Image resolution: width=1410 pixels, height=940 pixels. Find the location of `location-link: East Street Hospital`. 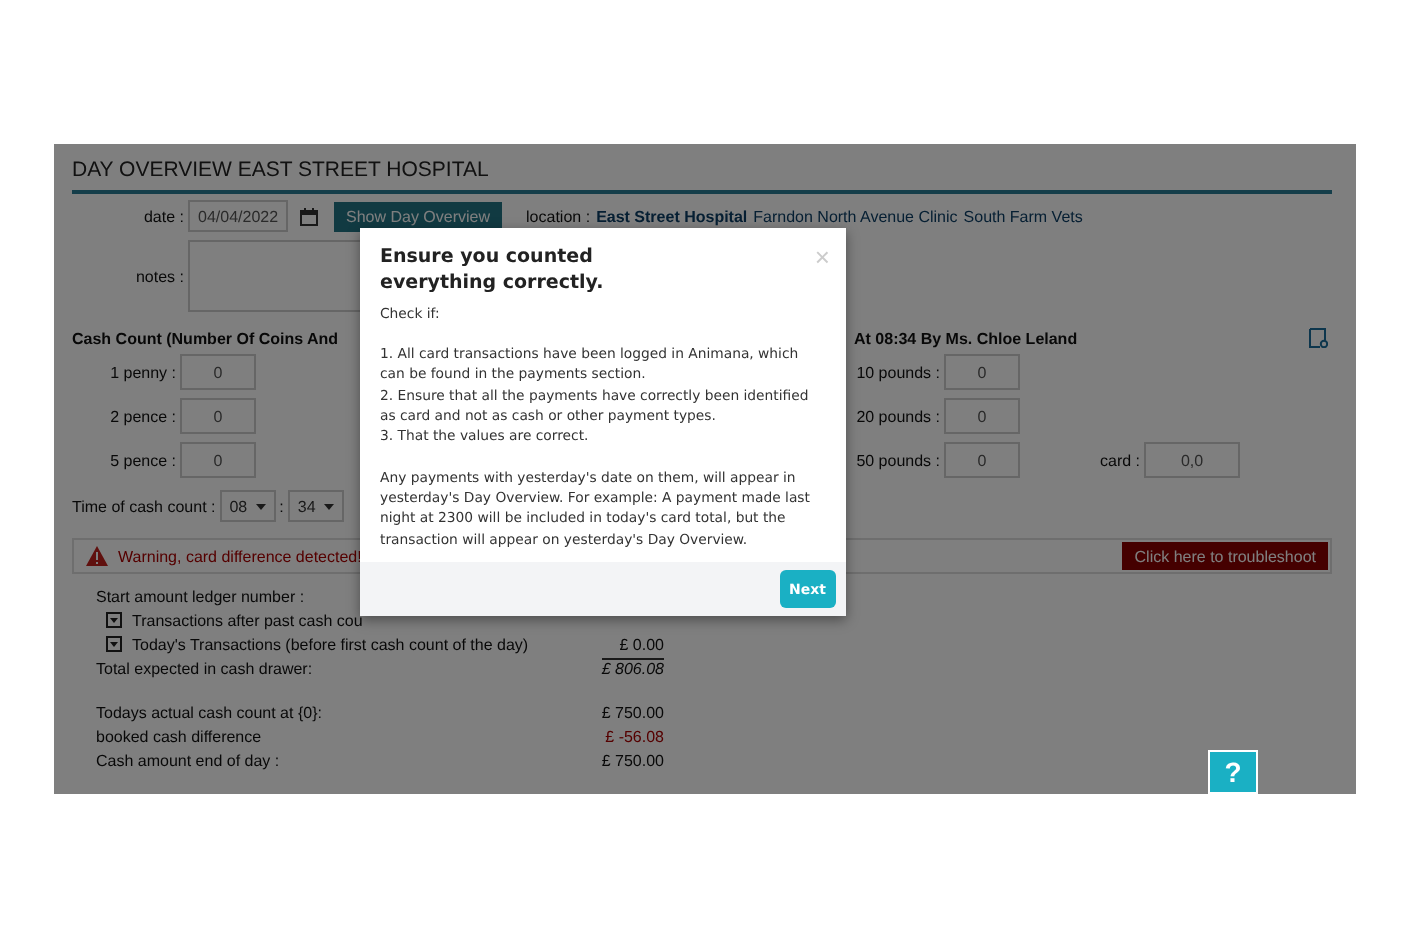

location-link: East Street Hospital is located at coordinates (672, 216).